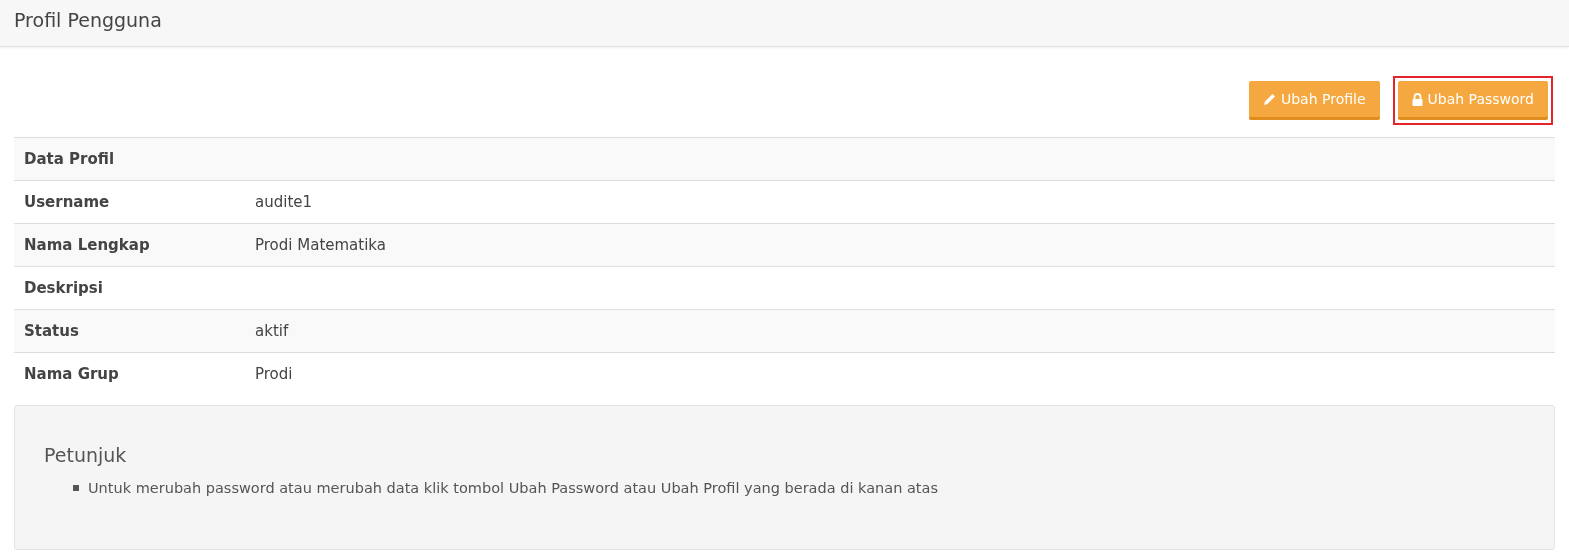 This screenshot has width=1569, height=558. I want to click on lock-icon, so click(1417, 99).